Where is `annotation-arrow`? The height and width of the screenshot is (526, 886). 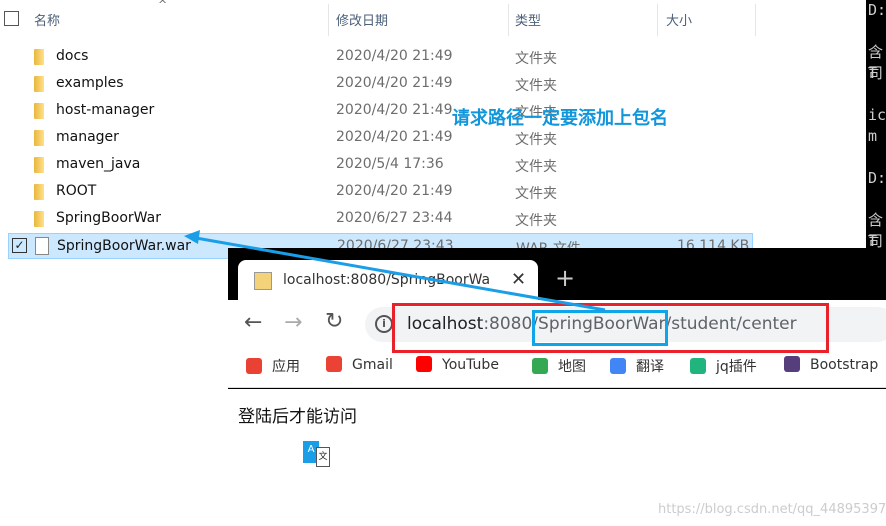
annotation-arrow is located at coordinates (395, 271).